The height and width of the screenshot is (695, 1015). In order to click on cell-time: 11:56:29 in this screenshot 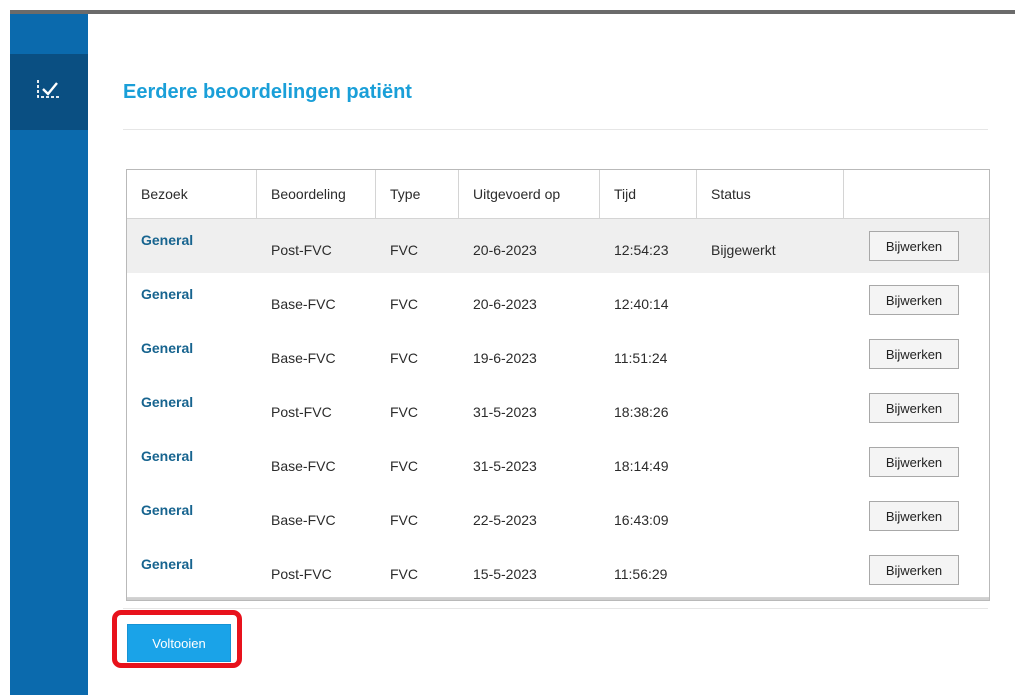, I will do `click(641, 574)`.